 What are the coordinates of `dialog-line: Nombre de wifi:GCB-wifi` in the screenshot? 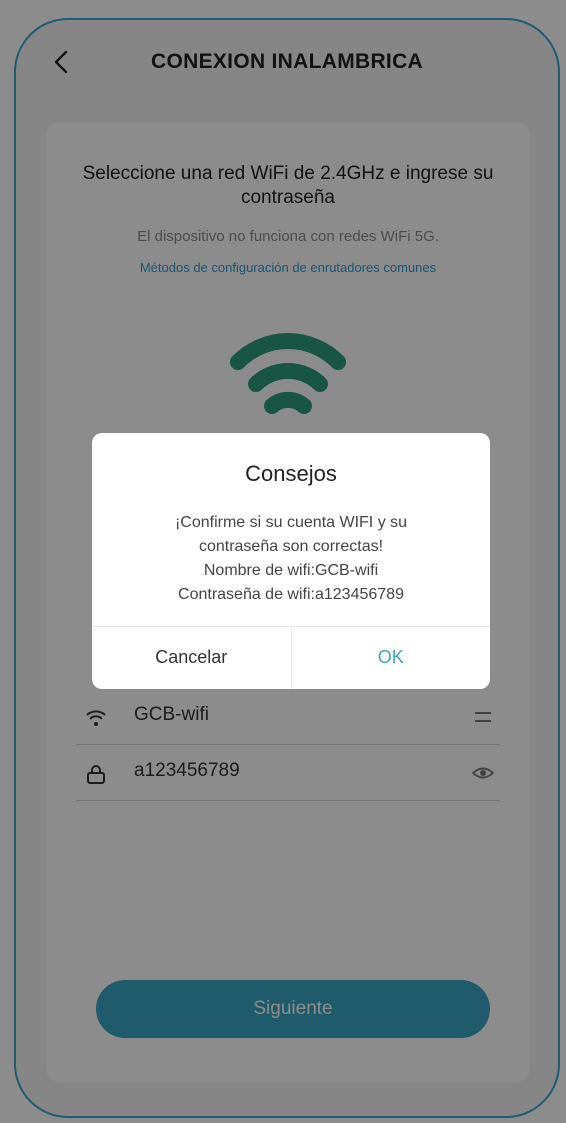 It's located at (291, 570).